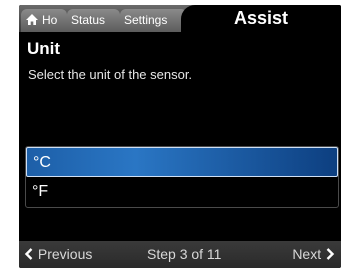 The height and width of the screenshot is (271, 360). I want to click on tab-home: Ho, so click(44, 20).